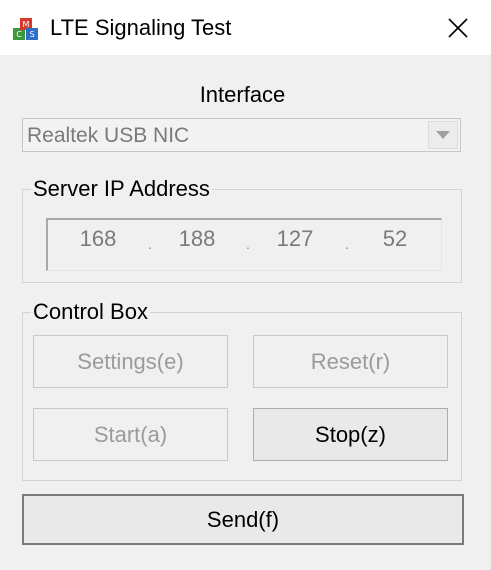 The width and height of the screenshot is (491, 570). What do you see at coordinates (243, 519) in the screenshot?
I see `send-button: Send(f)` at bounding box center [243, 519].